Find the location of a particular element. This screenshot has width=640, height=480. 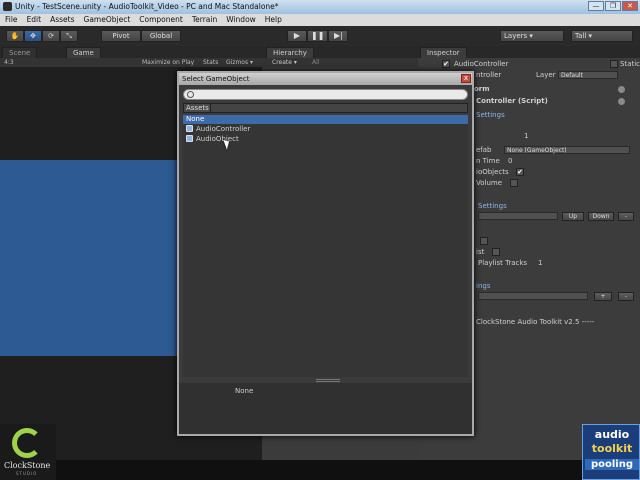

down-button: Down is located at coordinates (601, 216).